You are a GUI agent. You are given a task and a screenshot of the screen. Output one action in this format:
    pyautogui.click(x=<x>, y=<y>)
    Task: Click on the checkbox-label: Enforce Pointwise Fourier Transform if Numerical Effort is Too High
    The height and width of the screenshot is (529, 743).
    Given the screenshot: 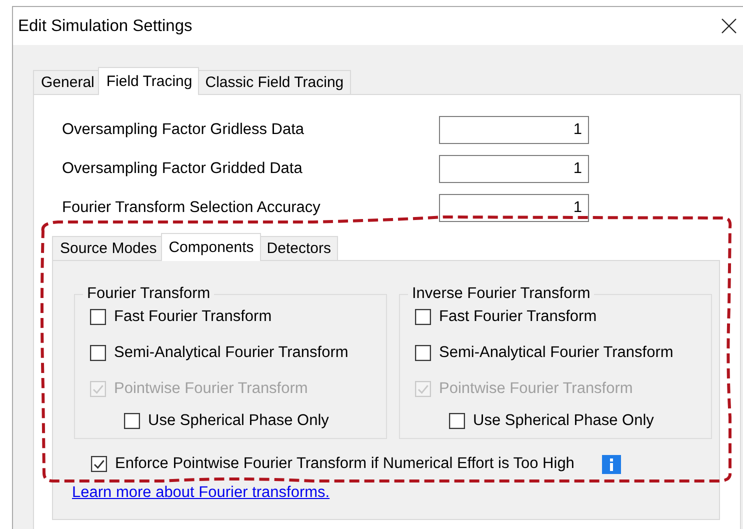 What is the action you would take?
    pyautogui.click(x=344, y=464)
    